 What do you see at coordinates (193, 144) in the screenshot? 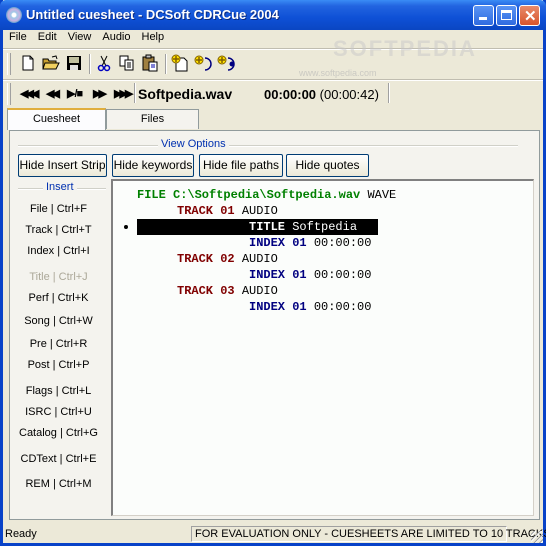
I see `view-options-label: View Options` at bounding box center [193, 144].